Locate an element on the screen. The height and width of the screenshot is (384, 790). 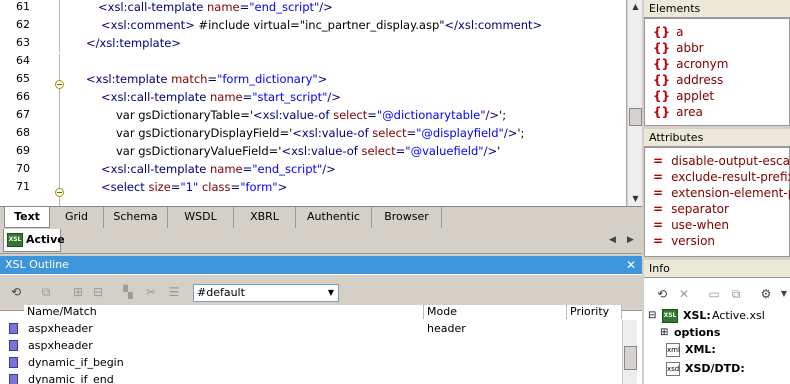
attribute-name: disable-output-escap is located at coordinates (730, 161).